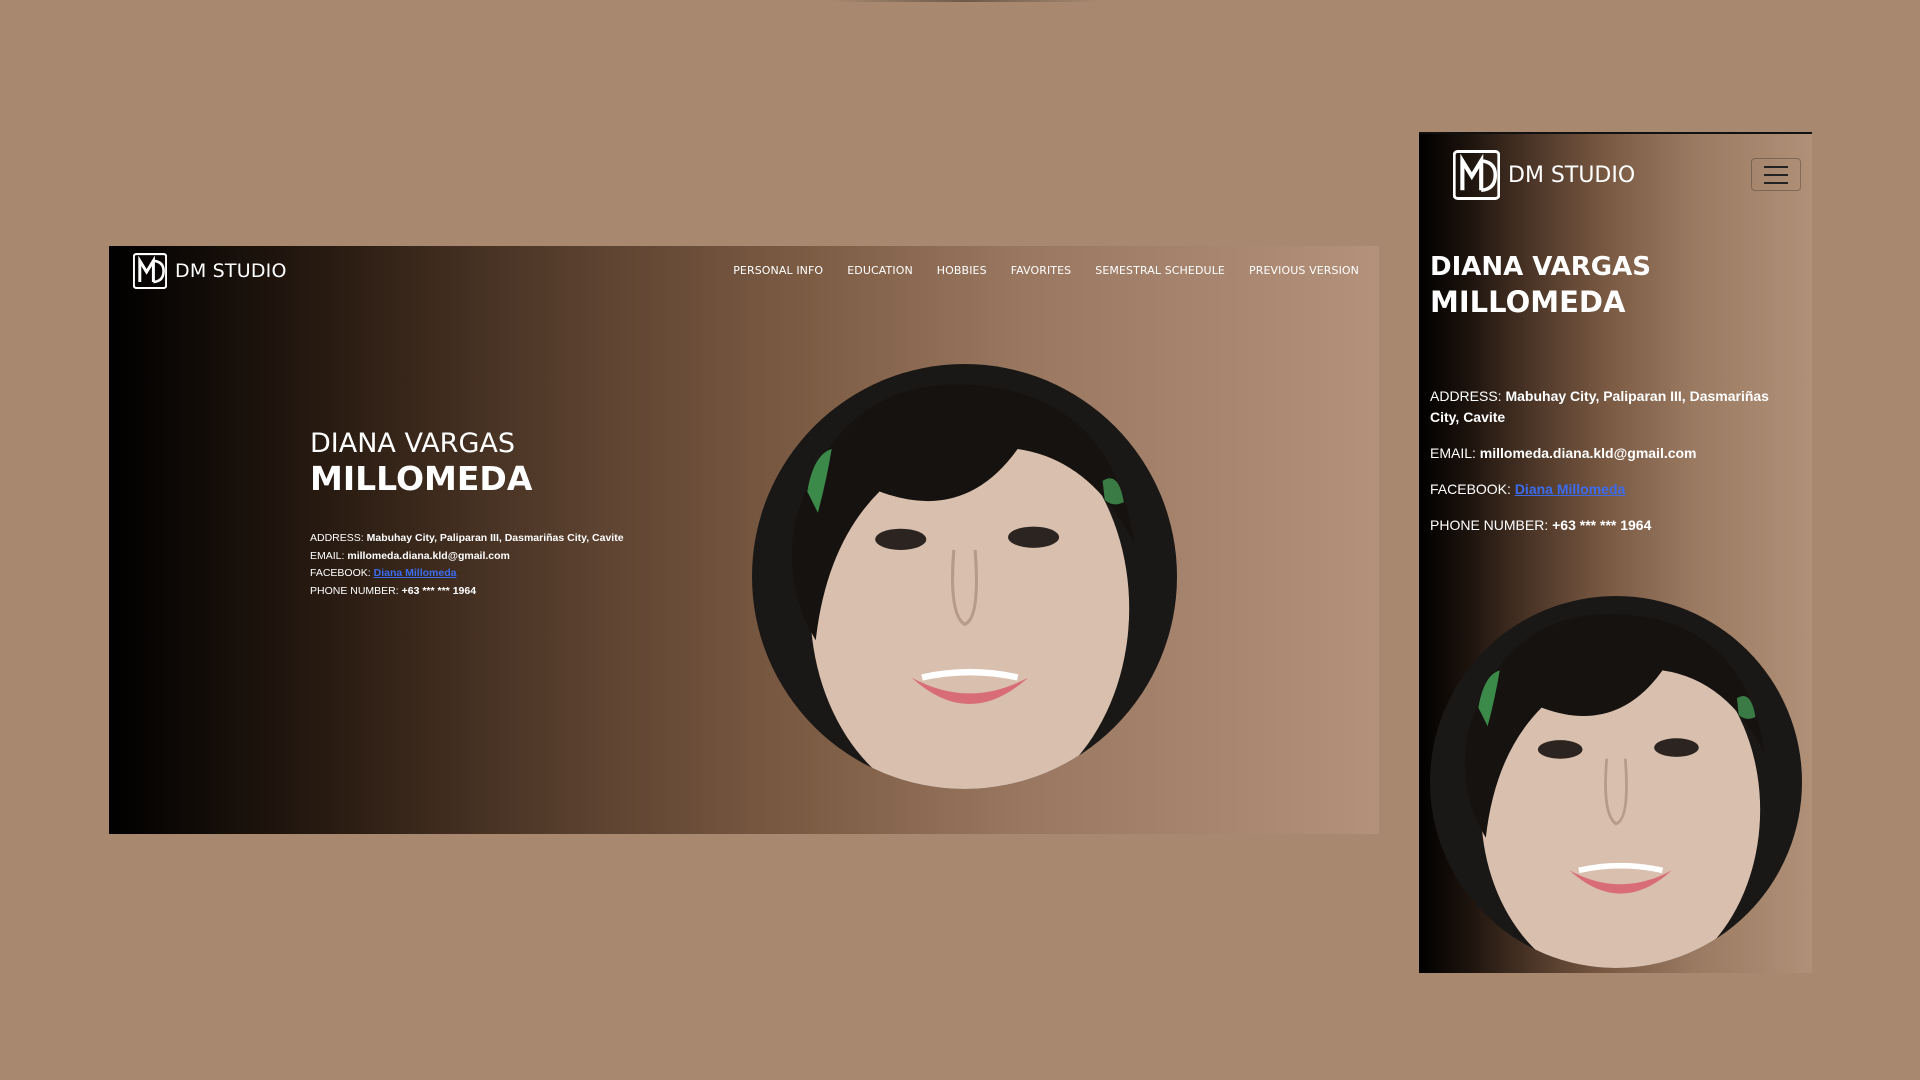 The image size is (1920, 1080). Describe the element at coordinates (1041, 270) in the screenshot. I see `nav-favorites: FAVORITES` at that location.